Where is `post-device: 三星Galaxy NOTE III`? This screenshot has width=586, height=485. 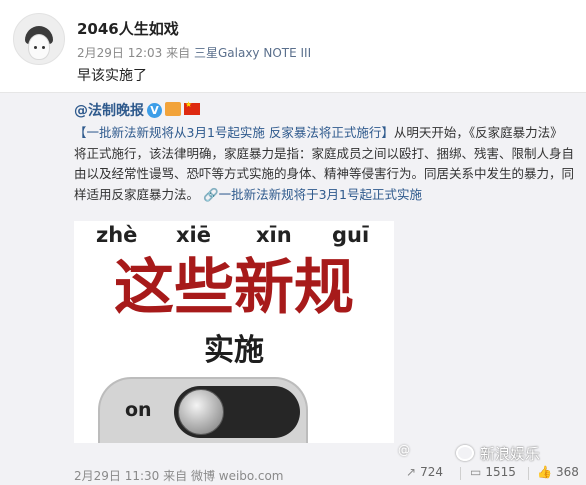
post-device: 三星Galaxy NOTE III is located at coordinates (252, 53).